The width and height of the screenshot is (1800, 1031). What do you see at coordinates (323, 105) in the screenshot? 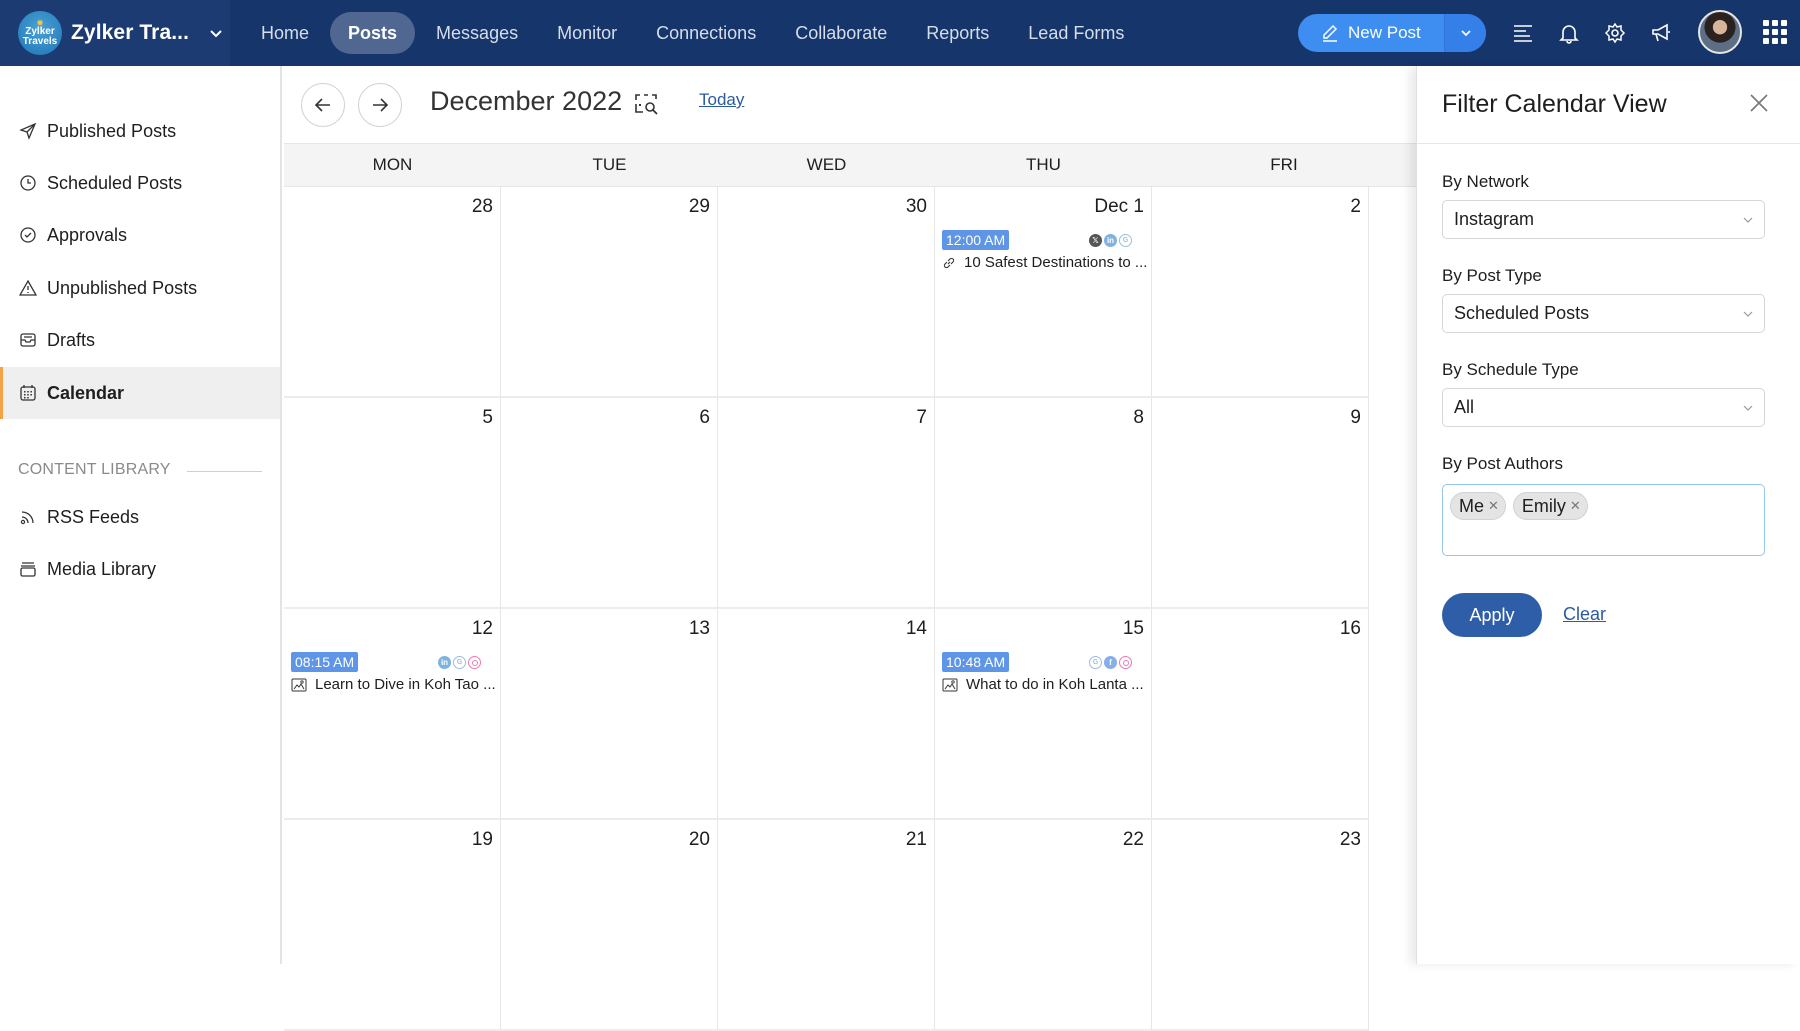
I see `previous-month-button` at bounding box center [323, 105].